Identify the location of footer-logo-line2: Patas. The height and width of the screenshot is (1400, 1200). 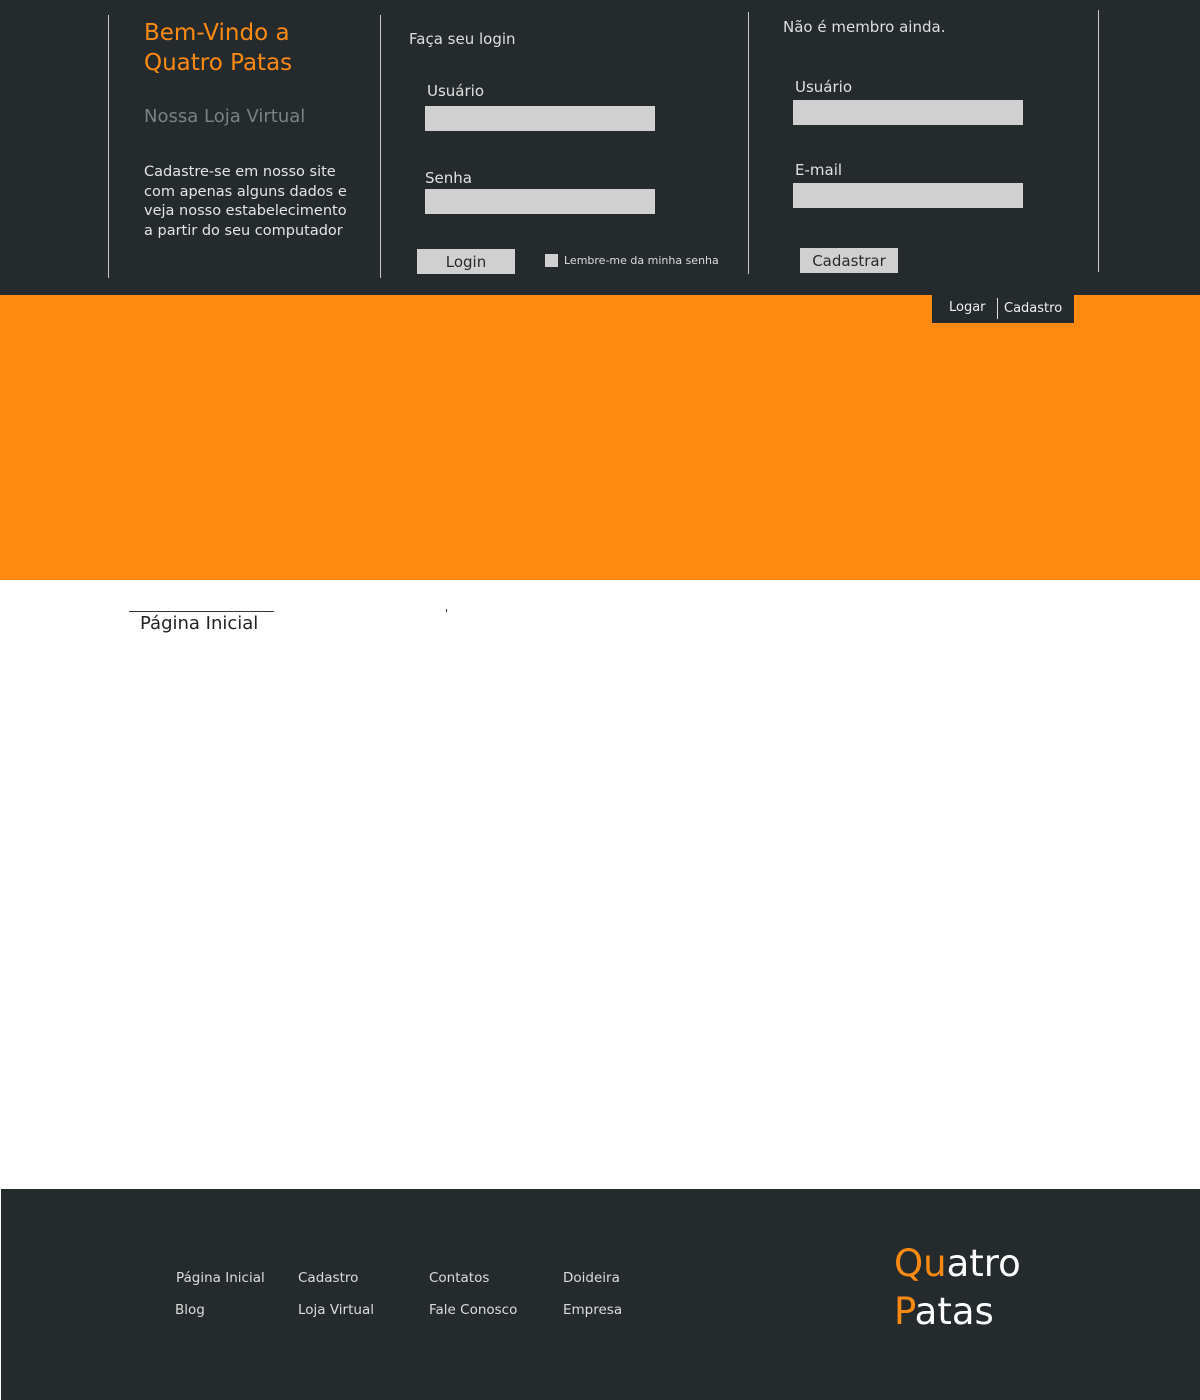
(957, 1312).